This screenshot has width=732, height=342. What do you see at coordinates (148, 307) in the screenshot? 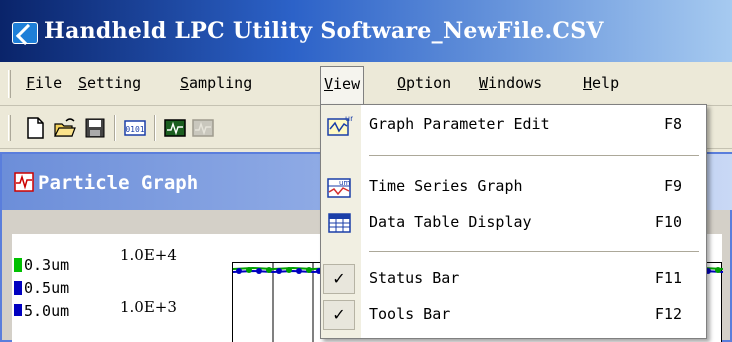
I see `y-tick-label: 1.0E+3` at bounding box center [148, 307].